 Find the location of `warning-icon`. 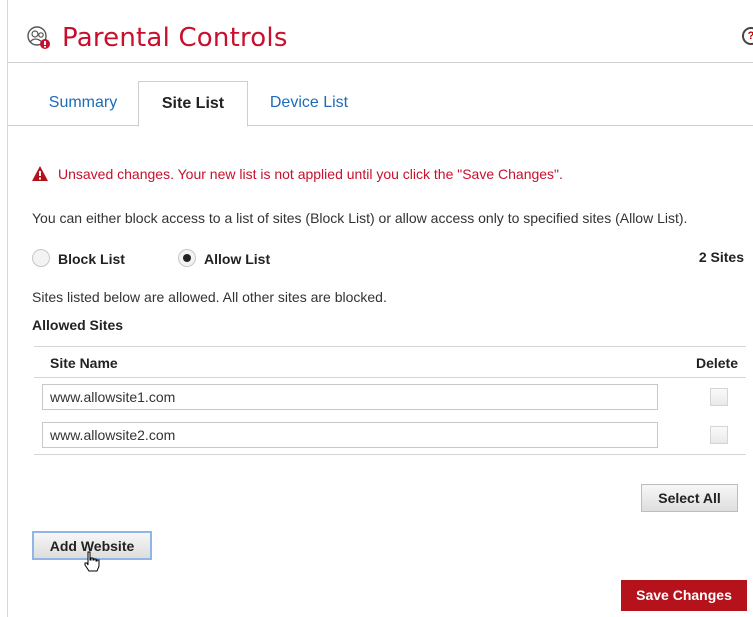

warning-icon is located at coordinates (40, 173).